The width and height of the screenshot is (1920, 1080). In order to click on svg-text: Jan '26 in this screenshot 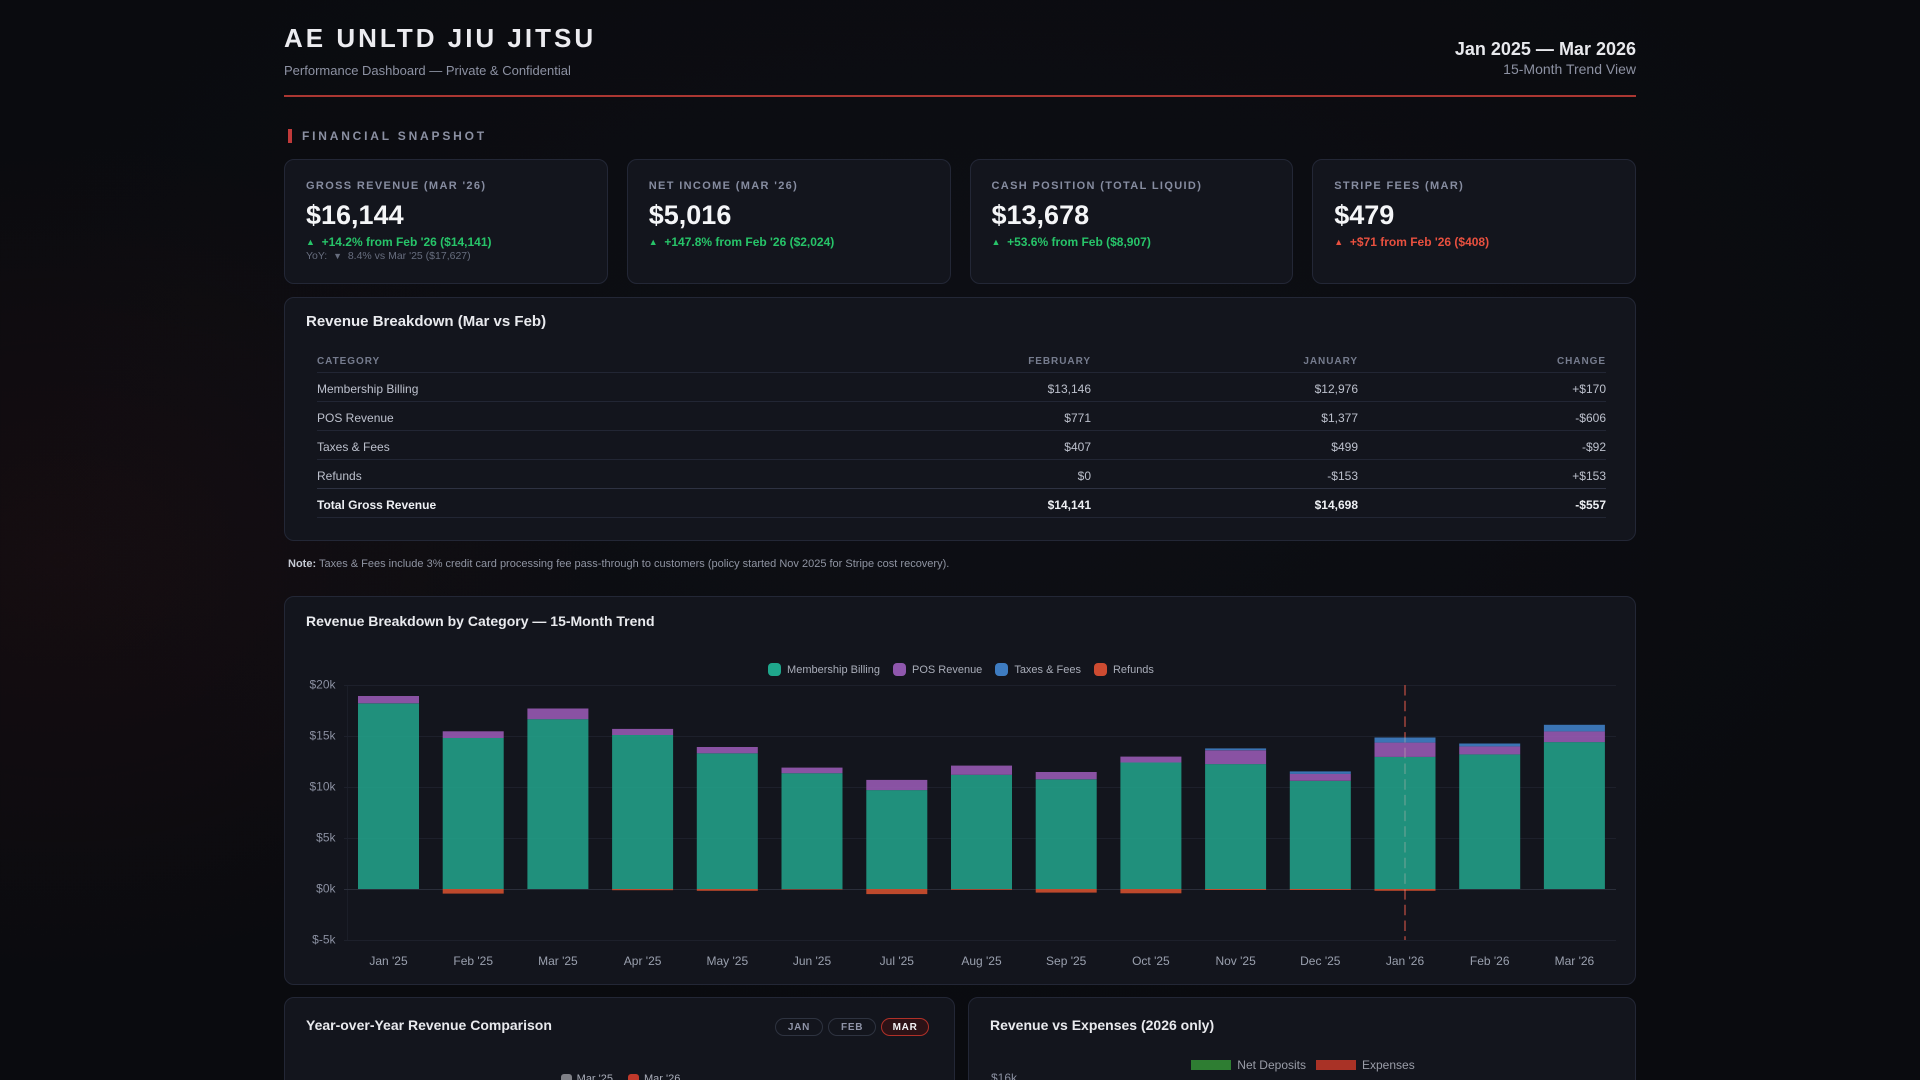, I will do `click(1405, 961)`.